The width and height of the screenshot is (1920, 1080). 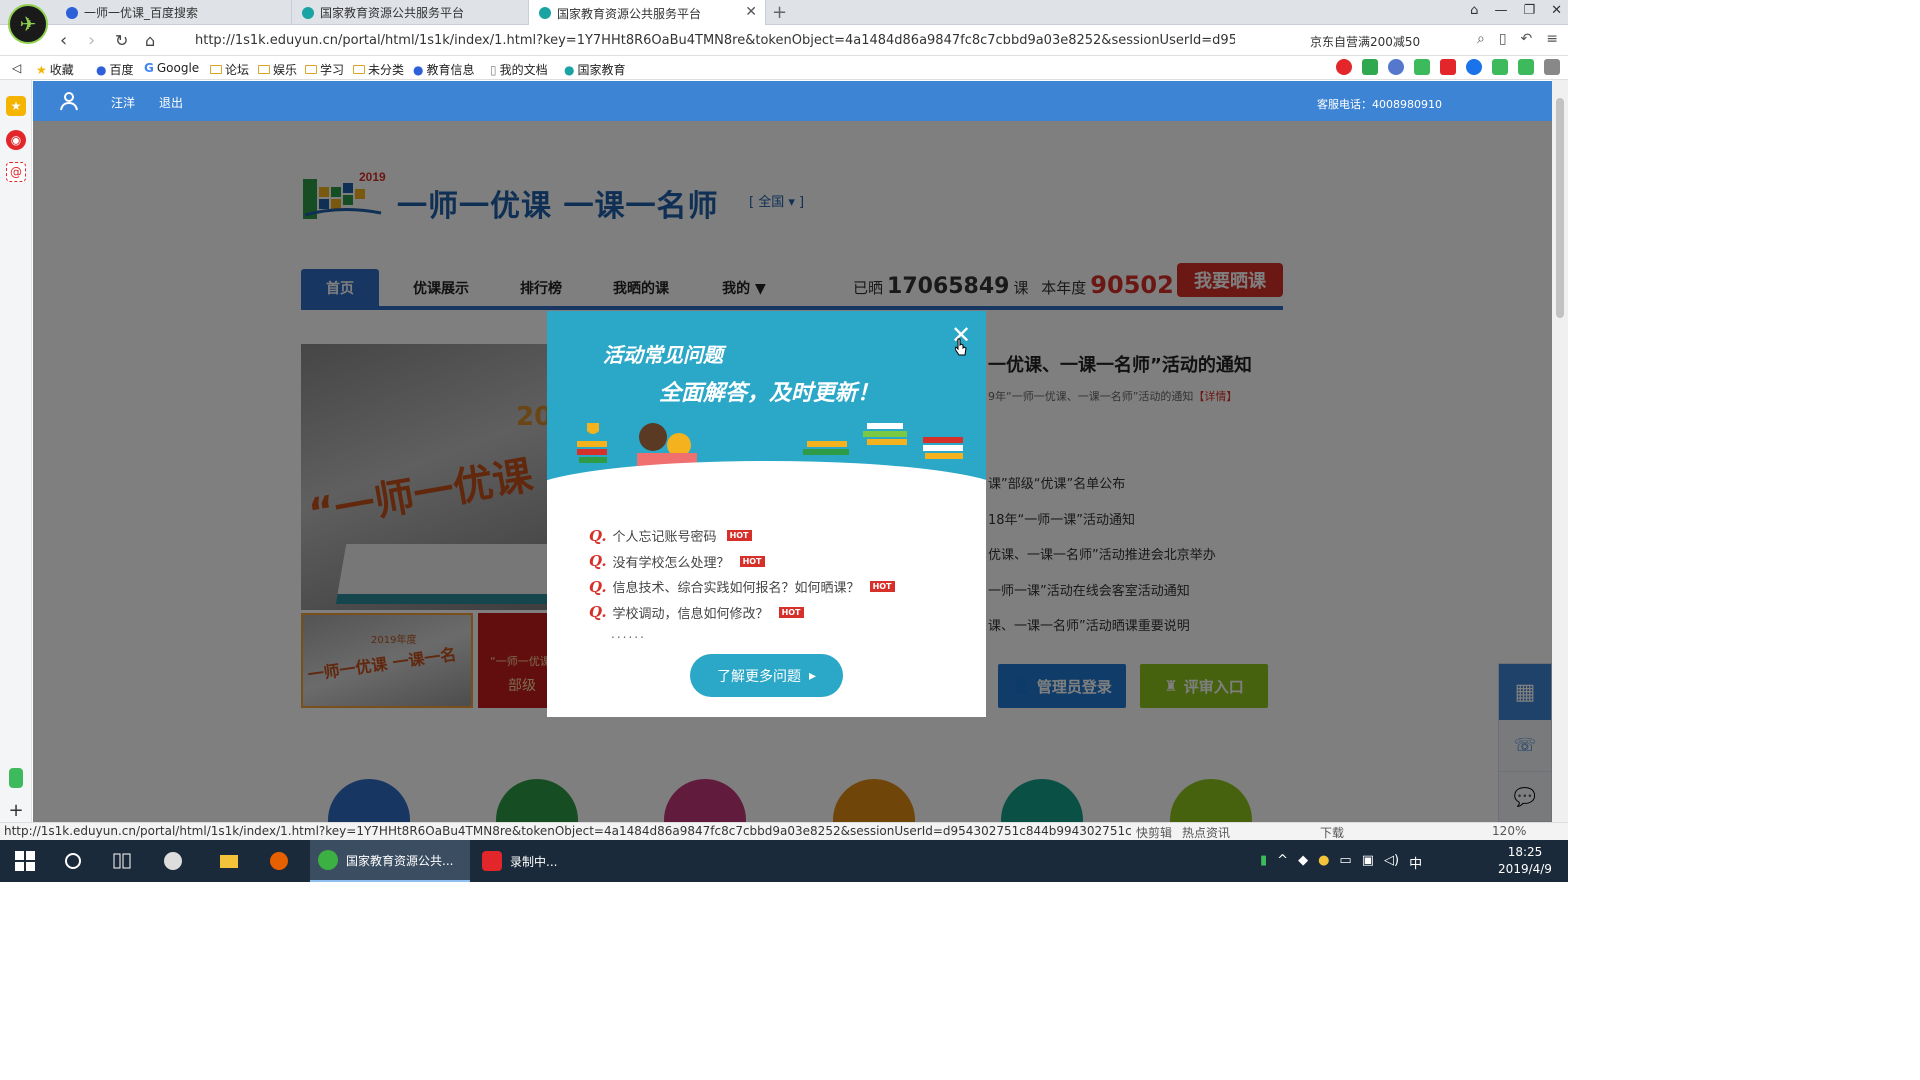 What do you see at coordinates (1527, 39) in the screenshot?
I see `undo-icon: ↶` at bounding box center [1527, 39].